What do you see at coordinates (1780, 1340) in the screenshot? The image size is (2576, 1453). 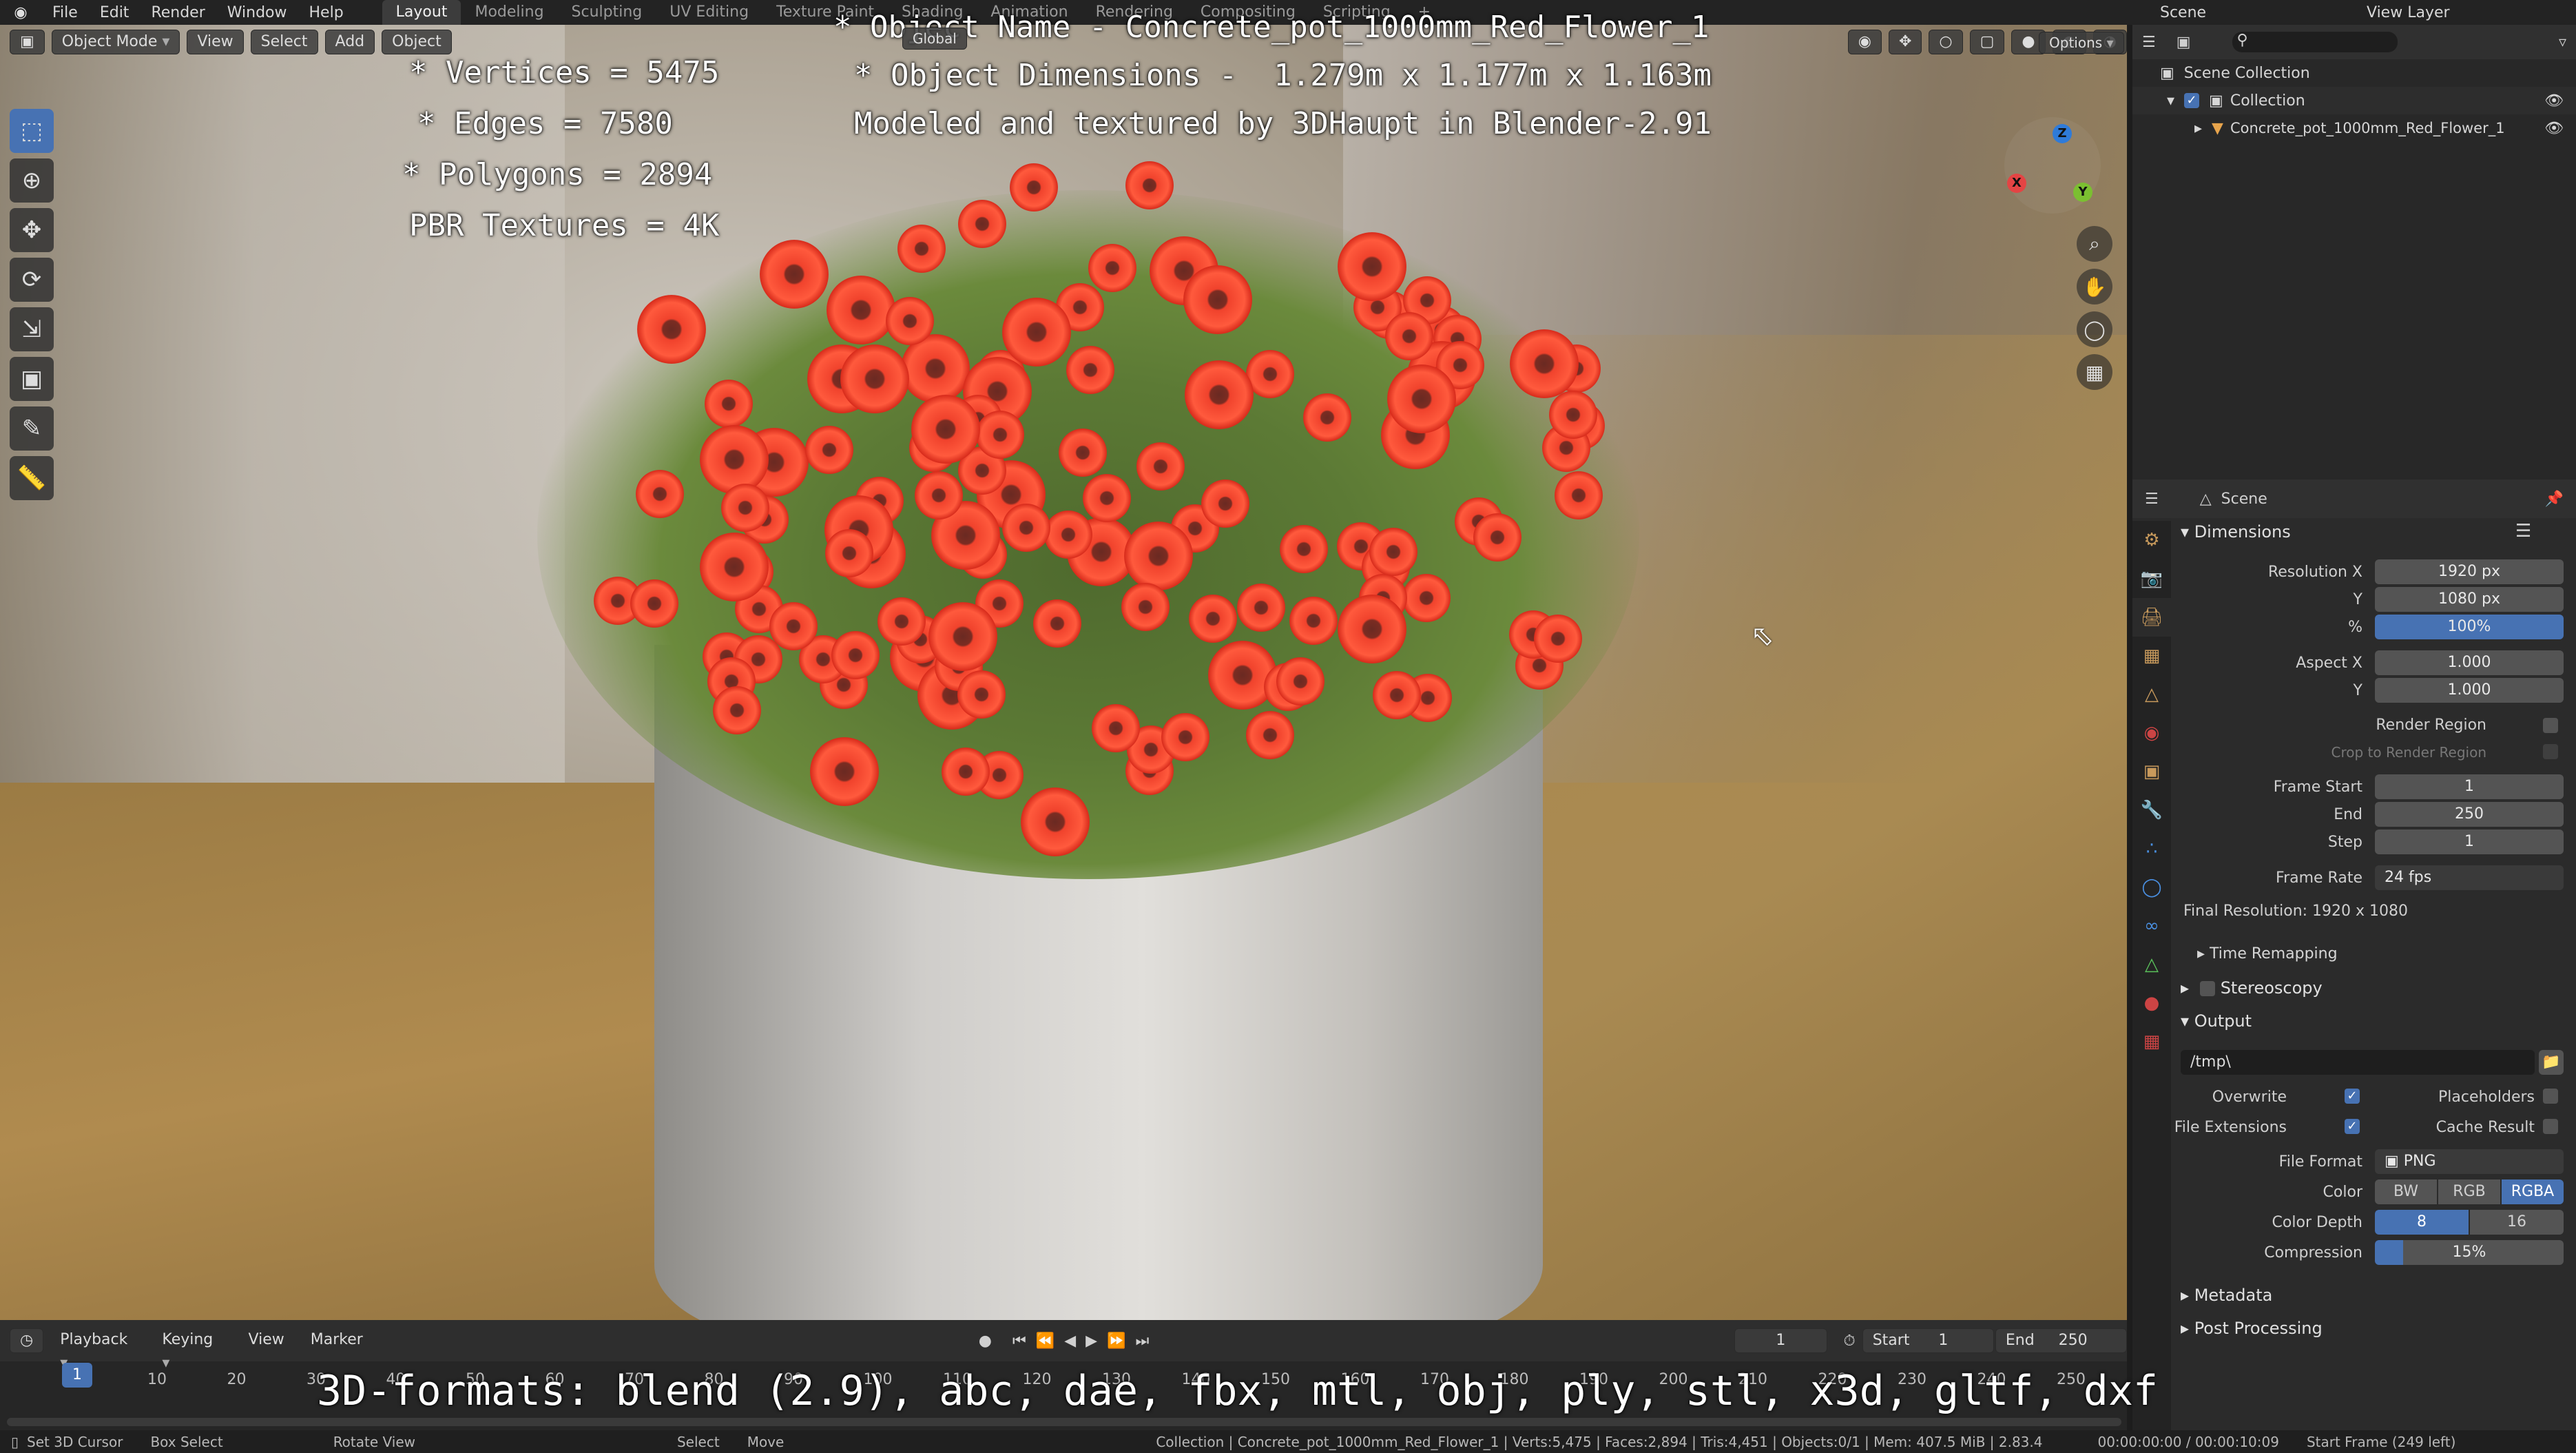 I see `current-frame-field: 1` at bounding box center [1780, 1340].